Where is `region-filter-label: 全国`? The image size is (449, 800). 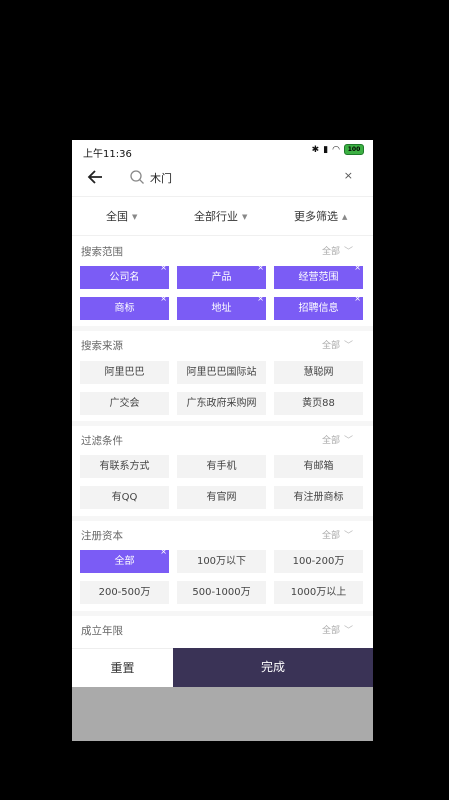 region-filter-label: 全国 is located at coordinates (117, 216).